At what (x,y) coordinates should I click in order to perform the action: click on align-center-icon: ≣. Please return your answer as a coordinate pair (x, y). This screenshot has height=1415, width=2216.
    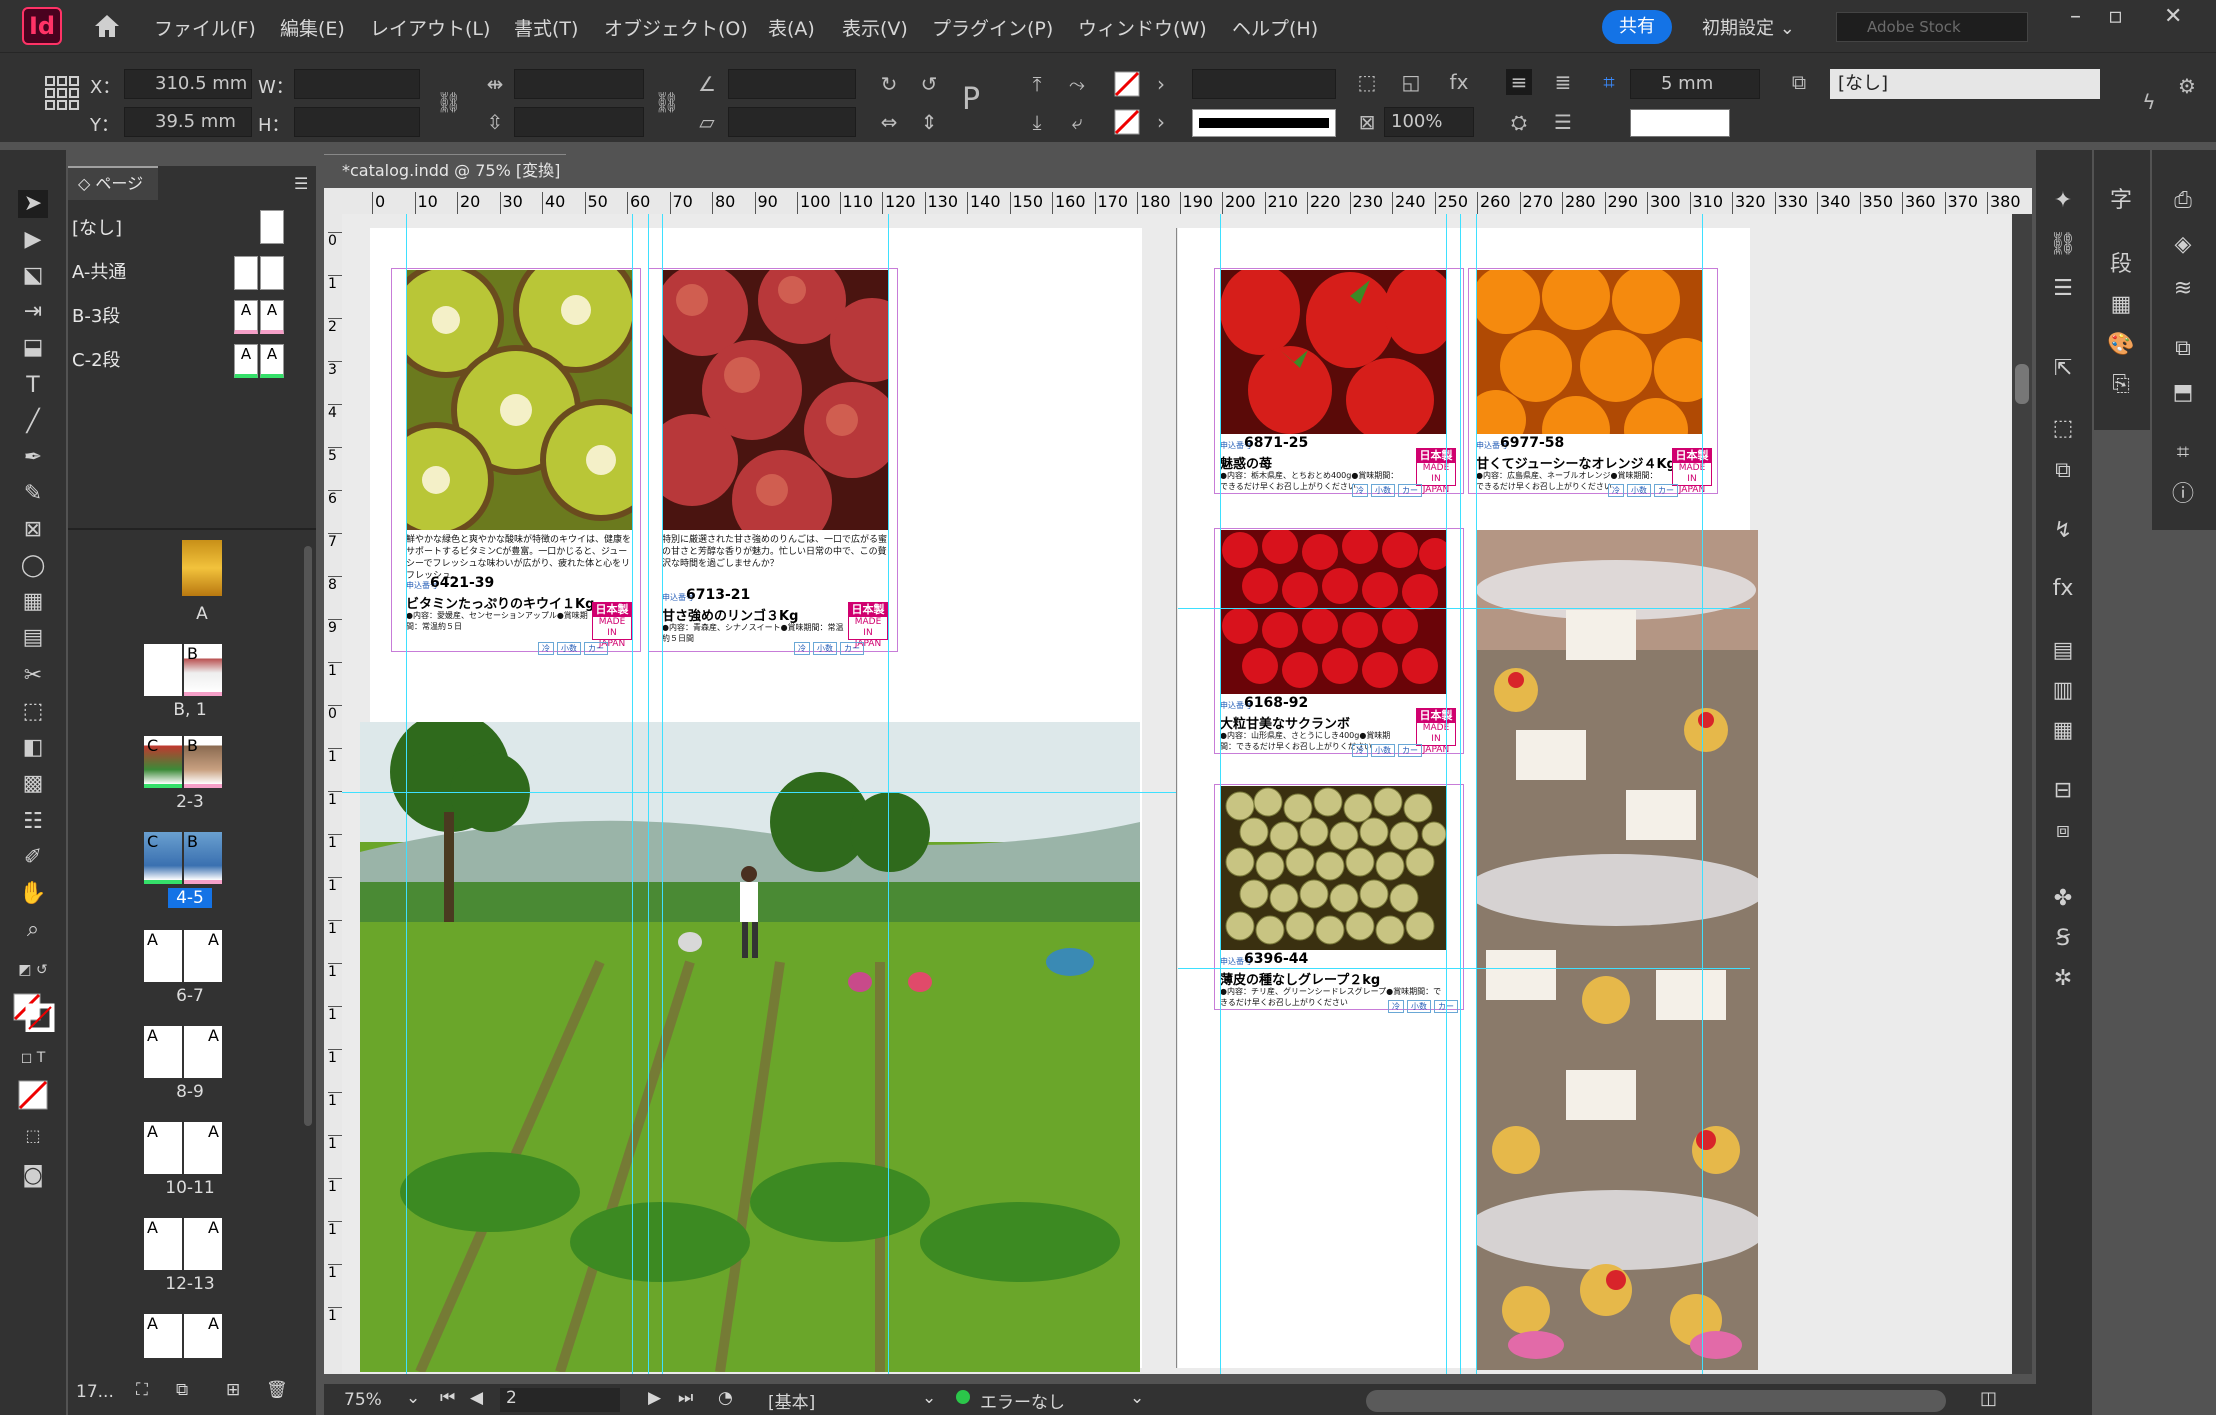
    Looking at the image, I should click on (1563, 82).